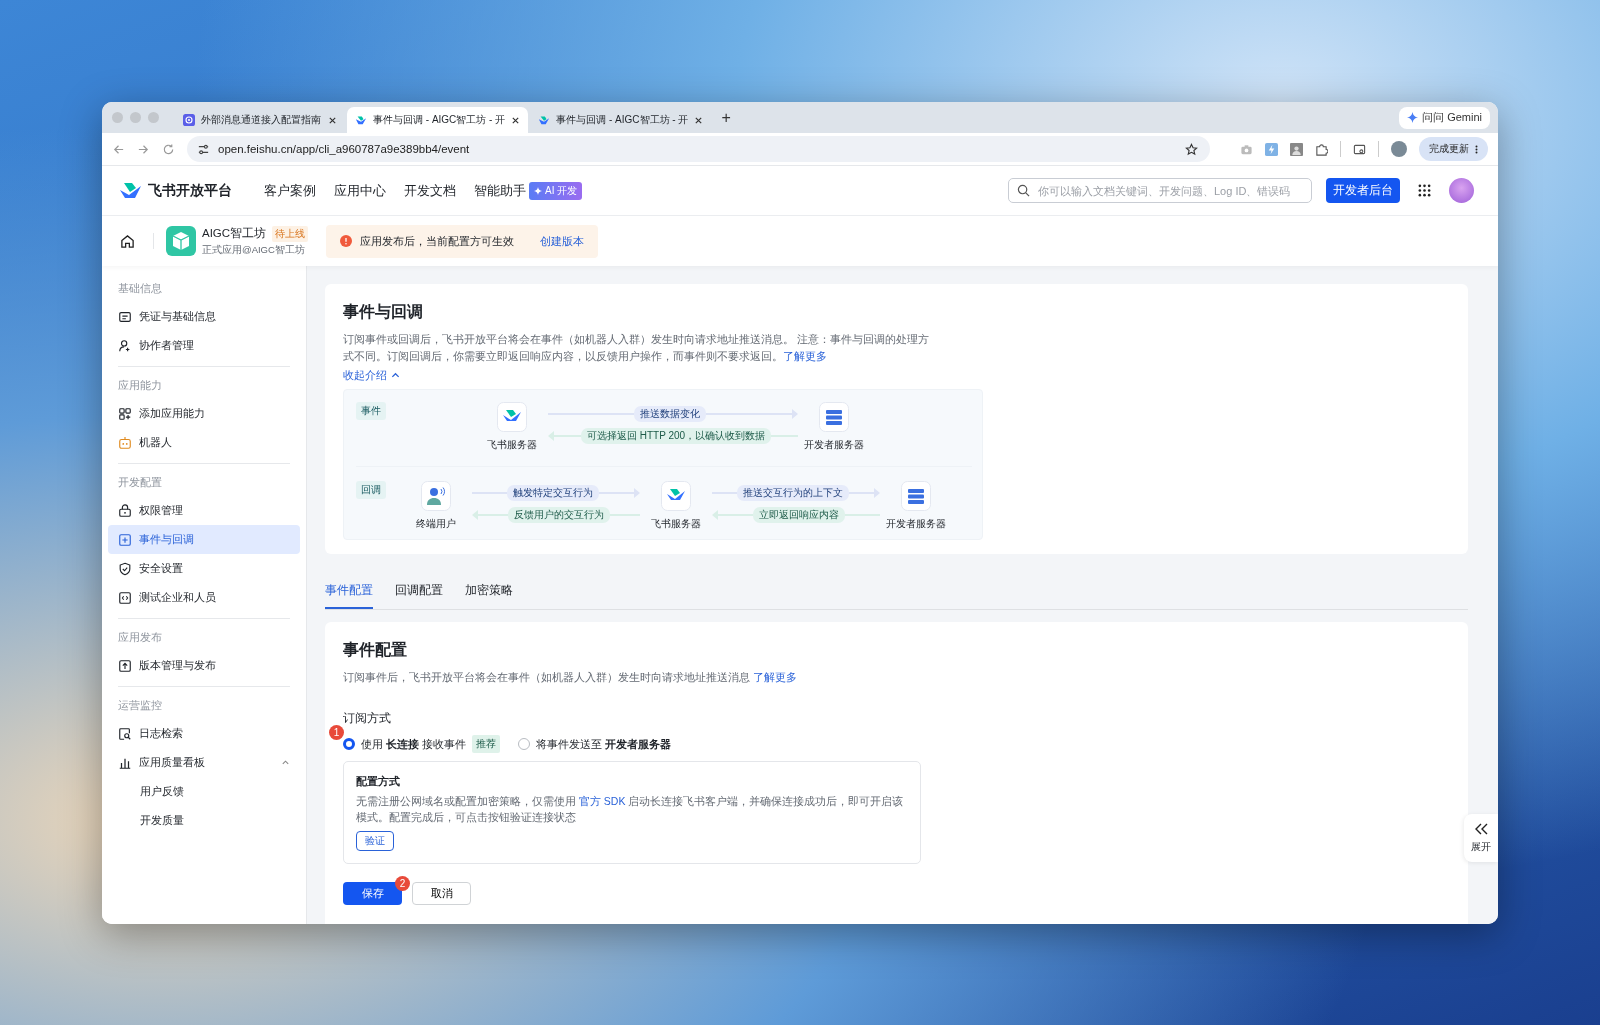 This screenshot has width=1600, height=1025. I want to click on sidebar-item: 事件与回调, so click(204, 539).